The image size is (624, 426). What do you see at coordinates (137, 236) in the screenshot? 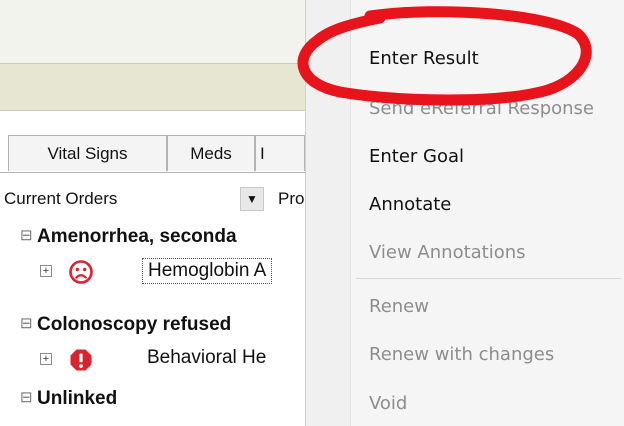
I see `tree-group-label: Amenorrhea, seconda` at bounding box center [137, 236].